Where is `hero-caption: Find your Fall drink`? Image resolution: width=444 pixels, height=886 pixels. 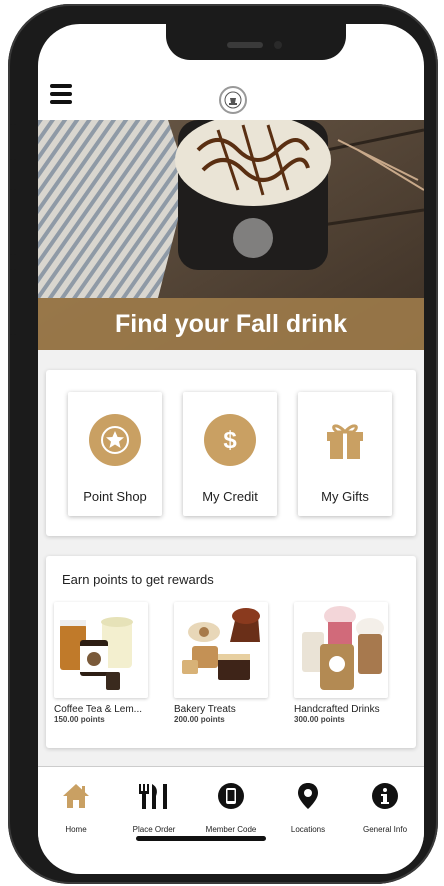 hero-caption: Find your Fall drink is located at coordinates (231, 324).